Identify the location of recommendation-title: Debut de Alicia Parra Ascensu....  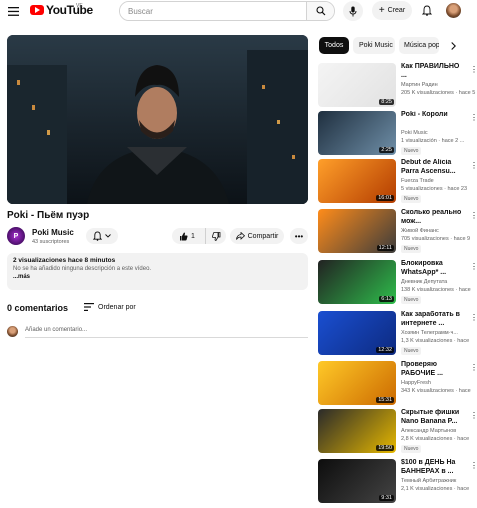
(434, 167).